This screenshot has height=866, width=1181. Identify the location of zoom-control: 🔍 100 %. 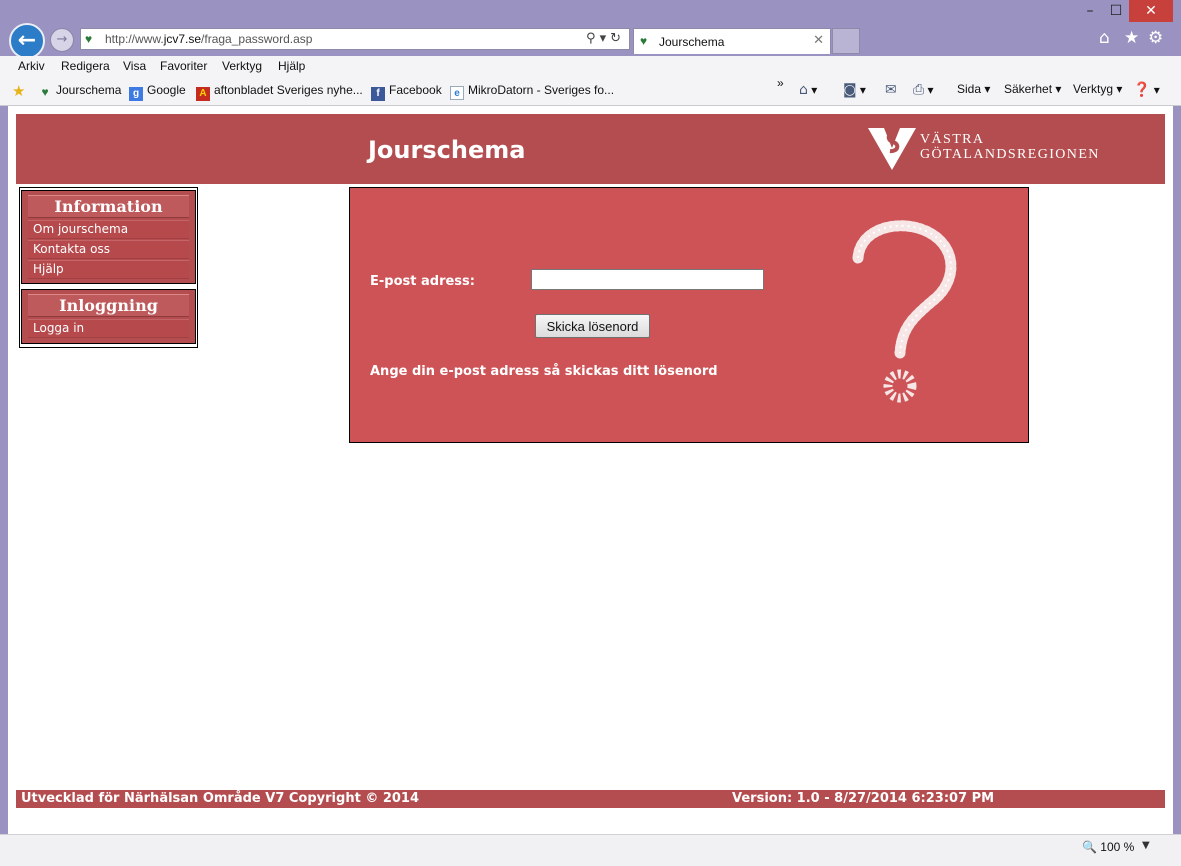
(1108, 847).